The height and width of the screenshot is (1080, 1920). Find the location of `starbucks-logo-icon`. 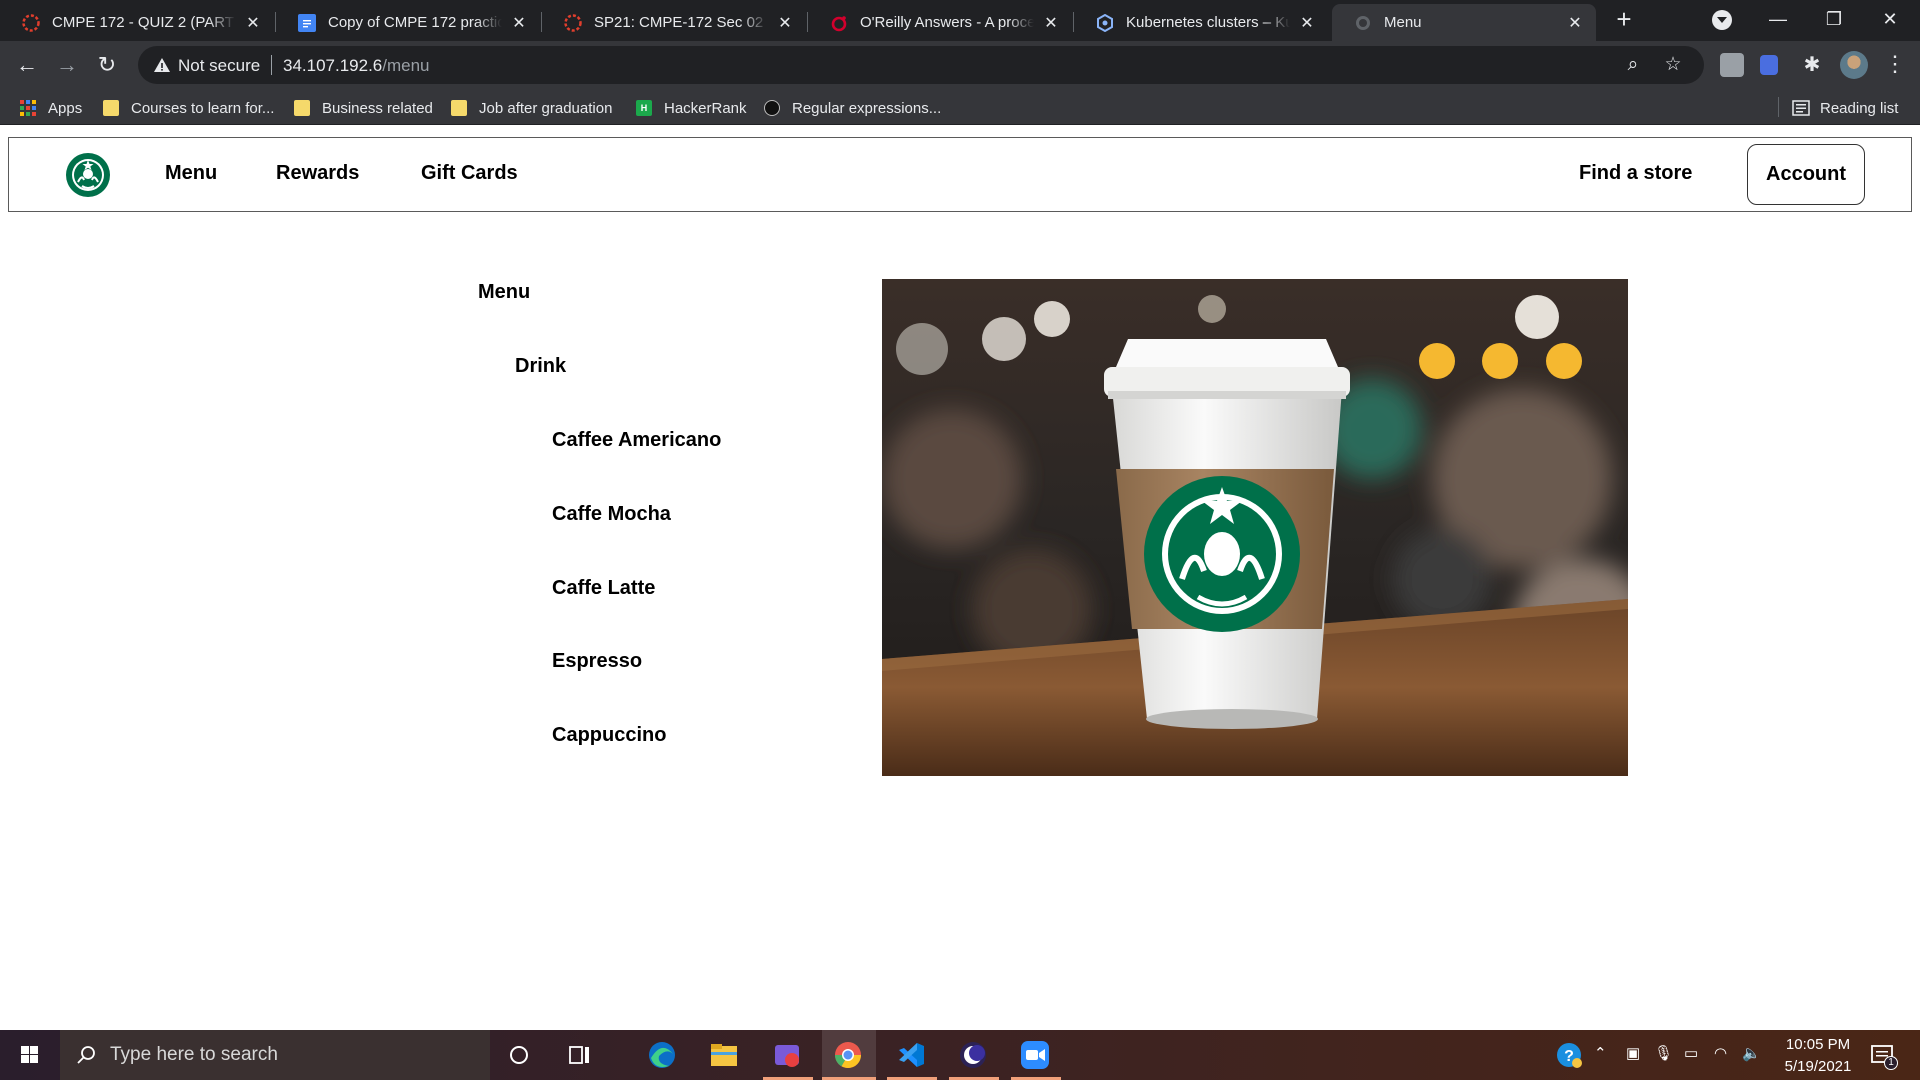

starbucks-logo-icon is located at coordinates (88, 175).